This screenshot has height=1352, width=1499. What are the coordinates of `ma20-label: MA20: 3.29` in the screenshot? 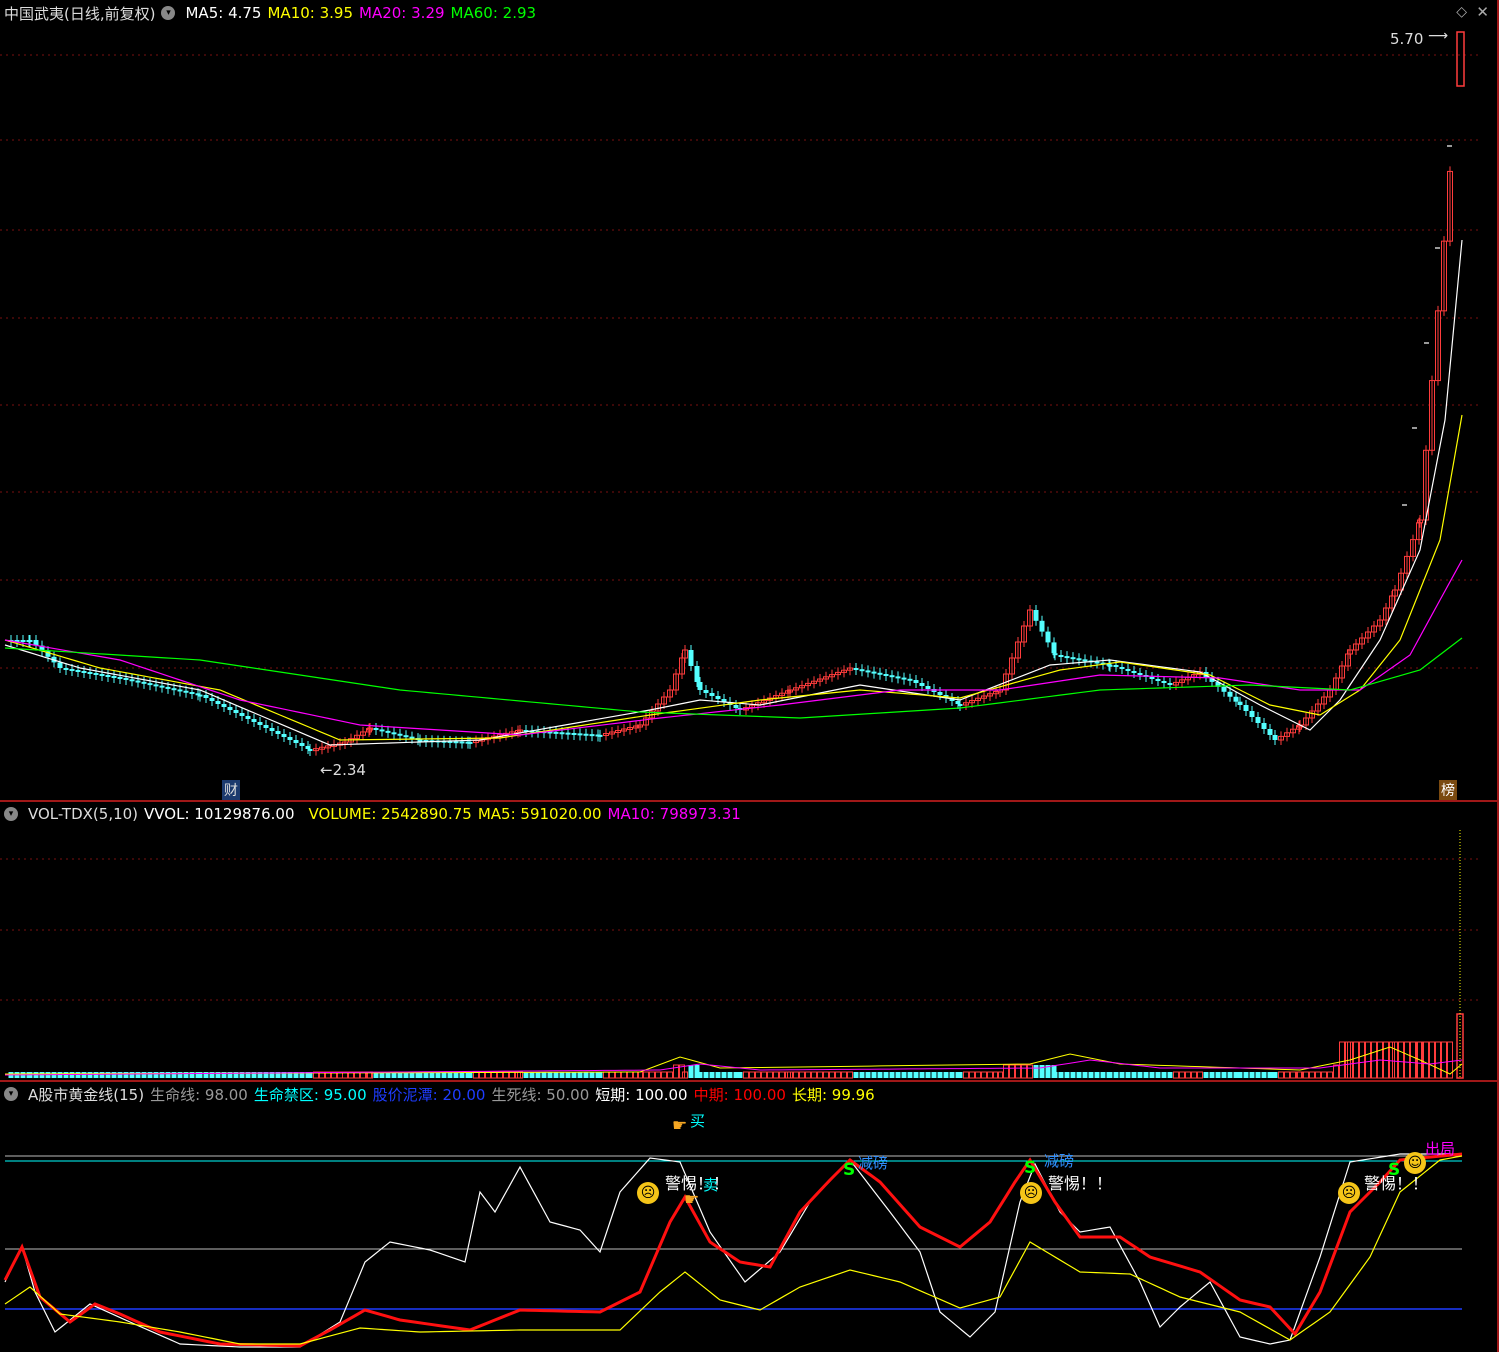 It's located at (402, 13).